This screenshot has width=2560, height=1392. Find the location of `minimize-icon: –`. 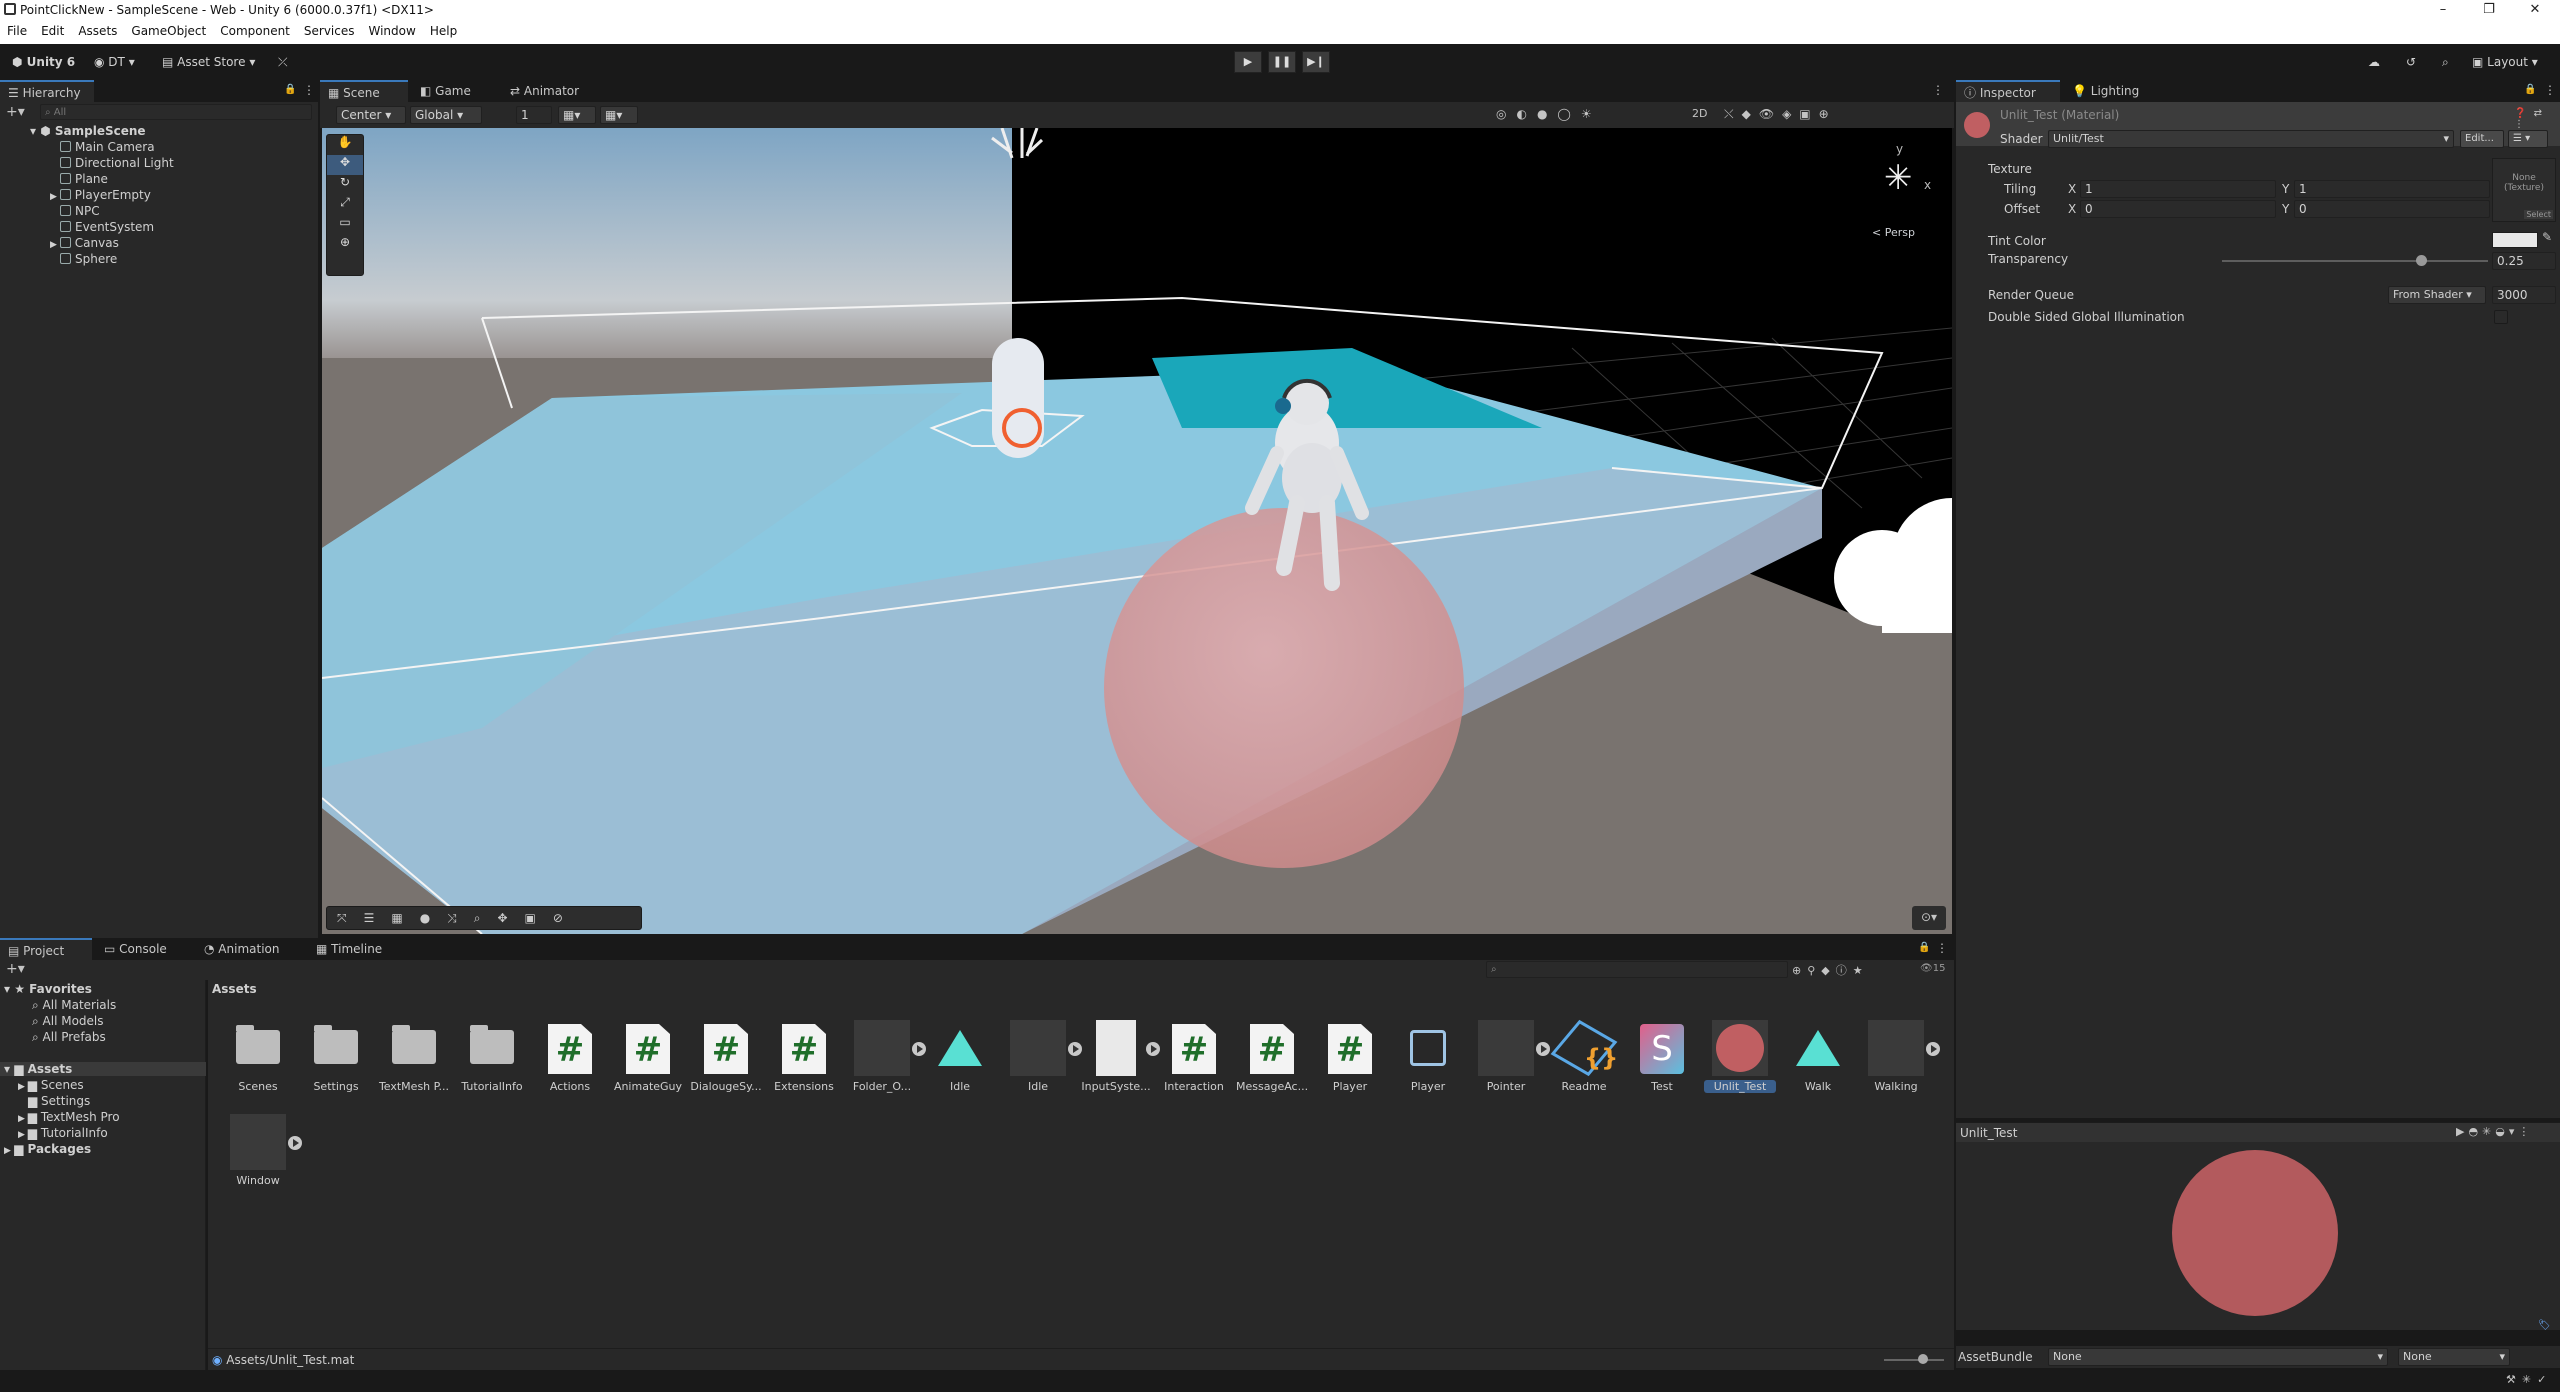

minimize-icon: – is located at coordinates (2443, 10).